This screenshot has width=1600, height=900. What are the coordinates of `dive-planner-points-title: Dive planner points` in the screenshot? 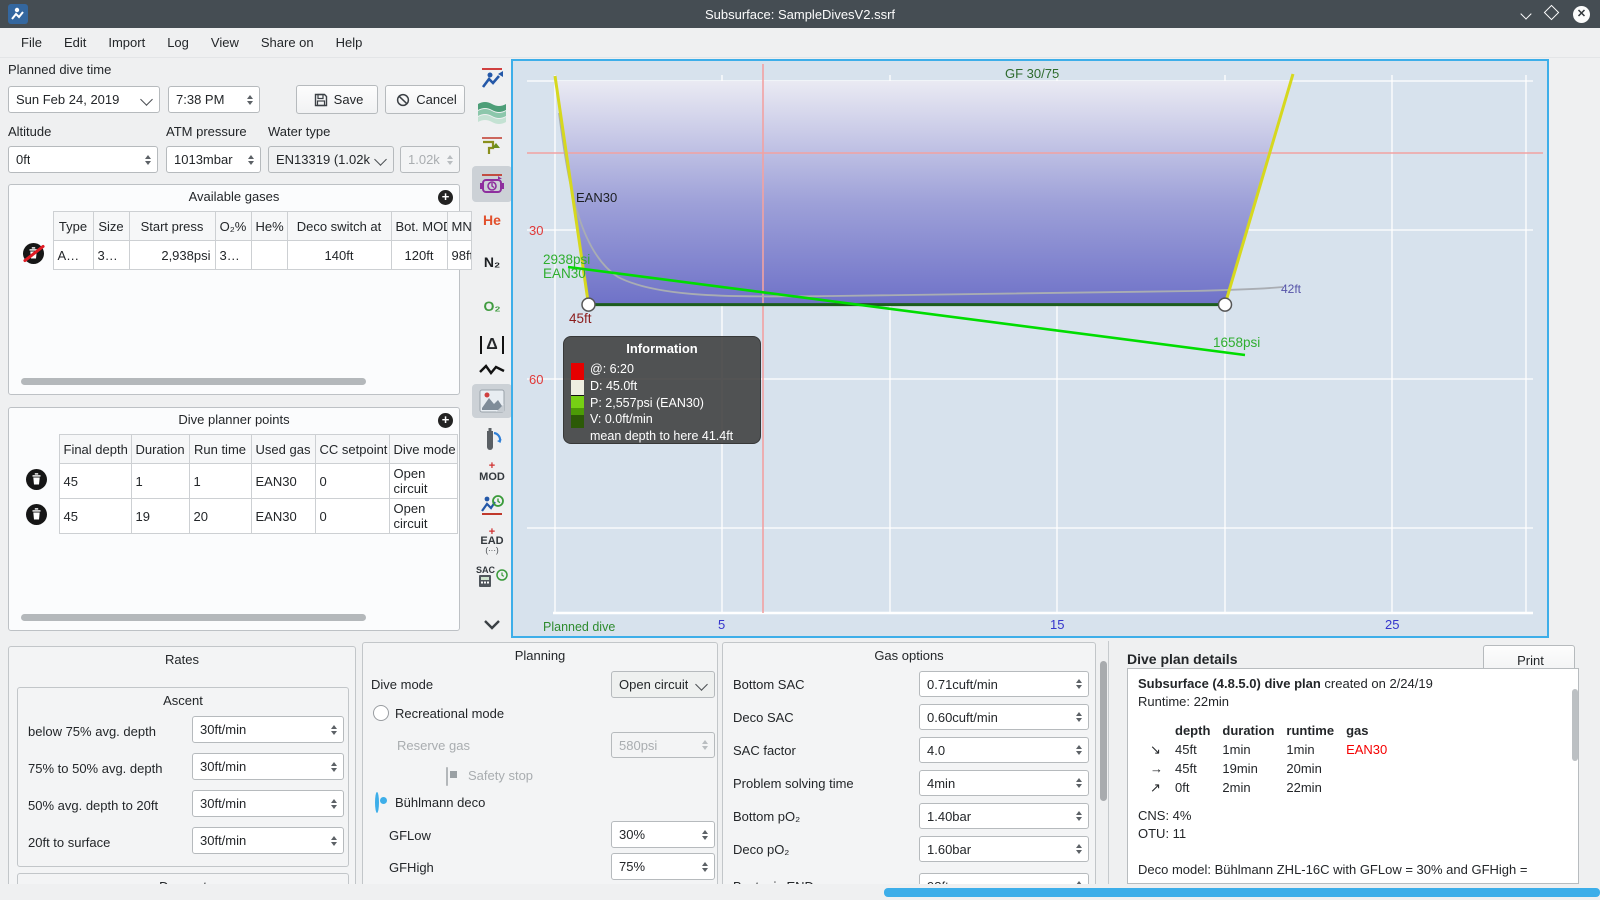 It's located at (234, 419).